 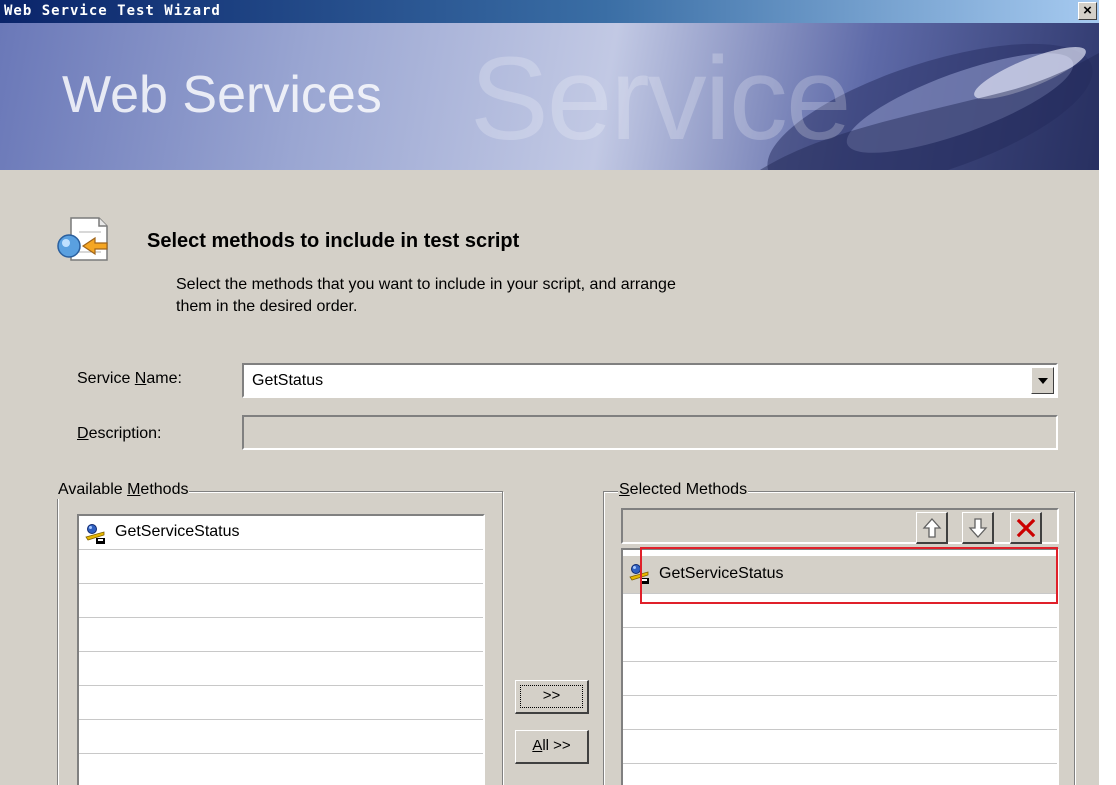 I want to click on remove-method-button, so click(x=1026, y=528).